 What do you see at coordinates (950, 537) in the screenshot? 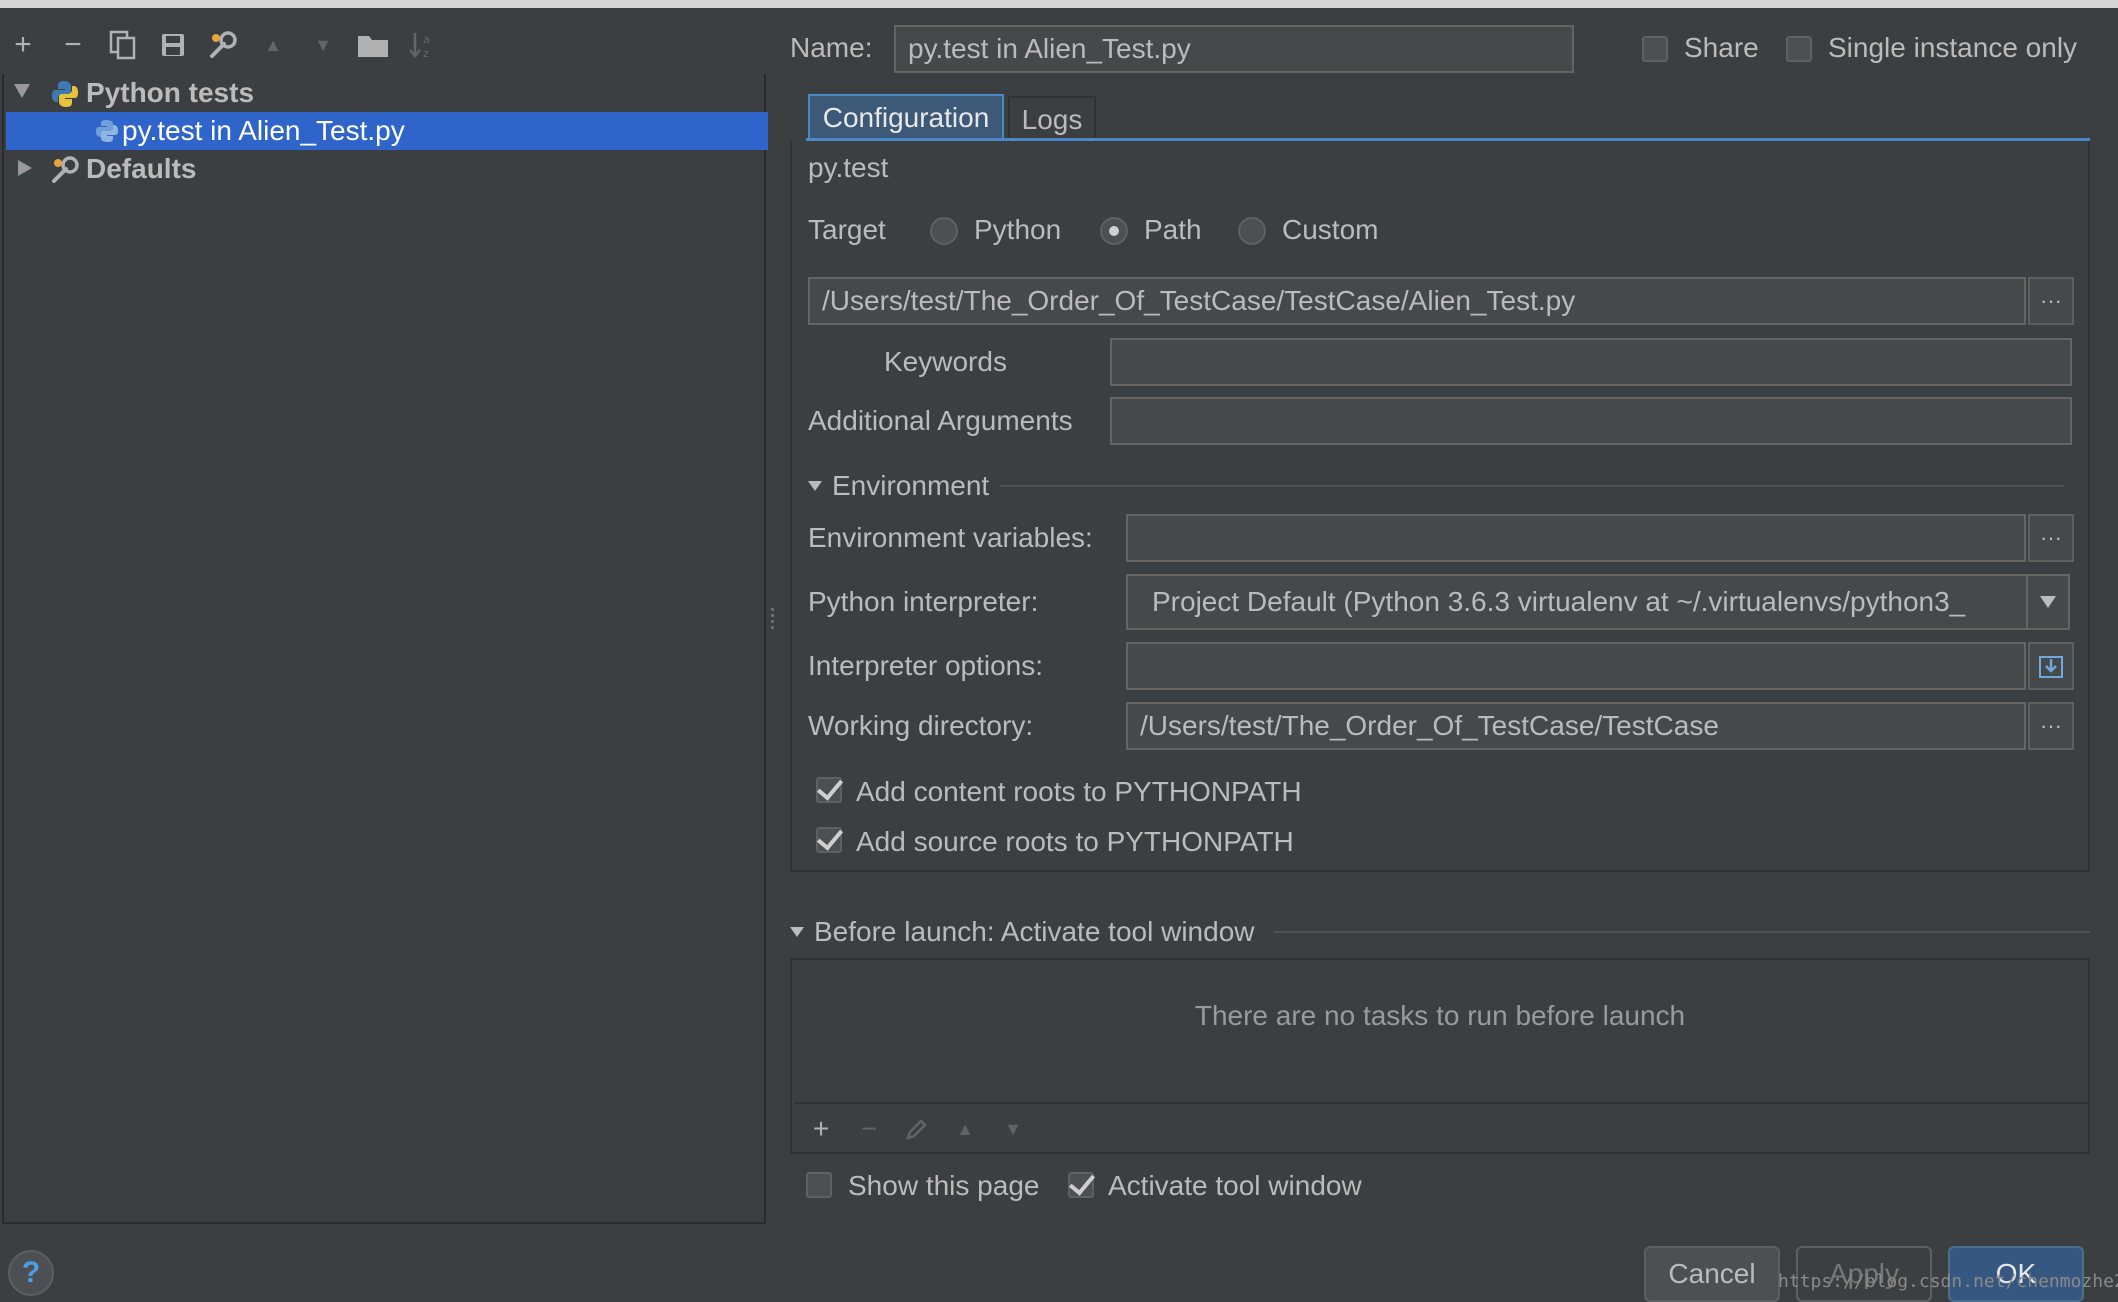
I see `env-vars-label: Environment variables:` at bounding box center [950, 537].